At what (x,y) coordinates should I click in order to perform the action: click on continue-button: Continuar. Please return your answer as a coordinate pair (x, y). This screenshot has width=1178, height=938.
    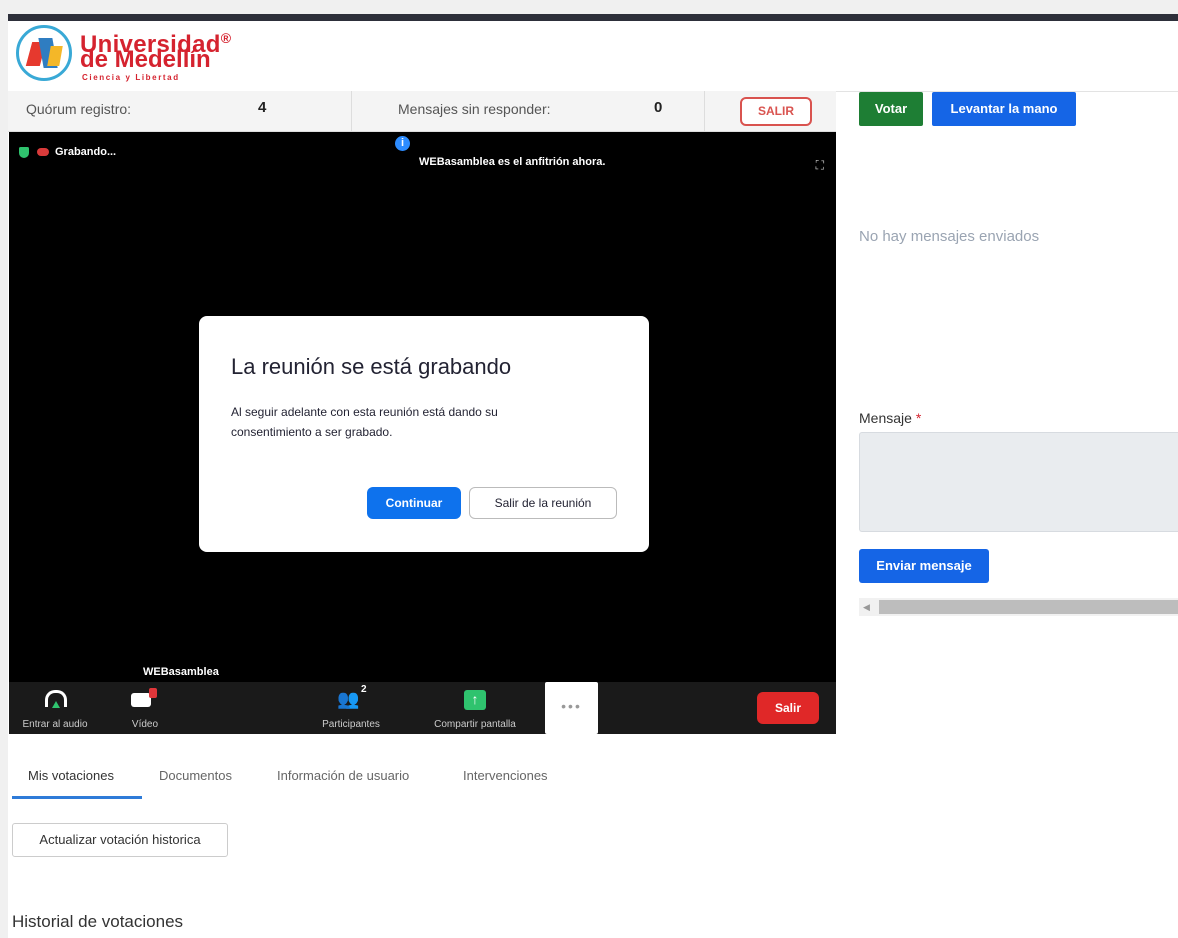
    Looking at the image, I should click on (414, 503).